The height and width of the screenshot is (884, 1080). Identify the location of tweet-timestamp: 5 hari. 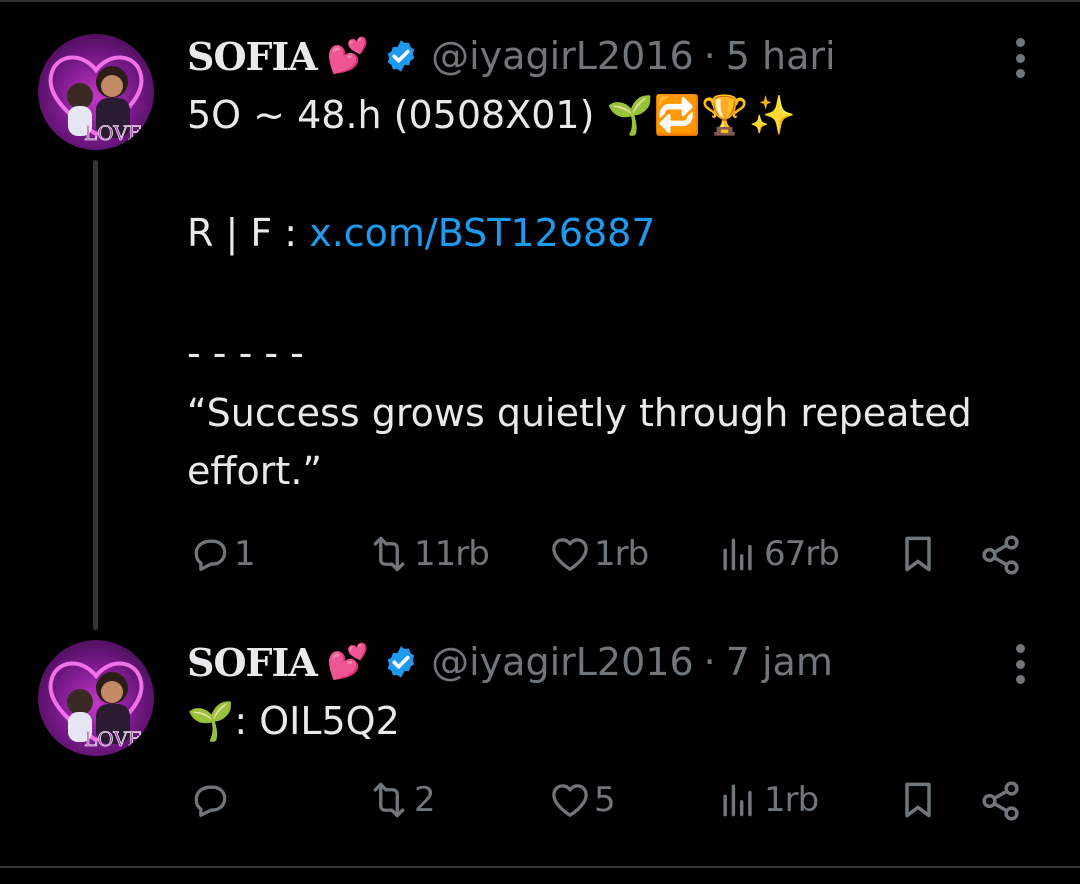
(781, 56).